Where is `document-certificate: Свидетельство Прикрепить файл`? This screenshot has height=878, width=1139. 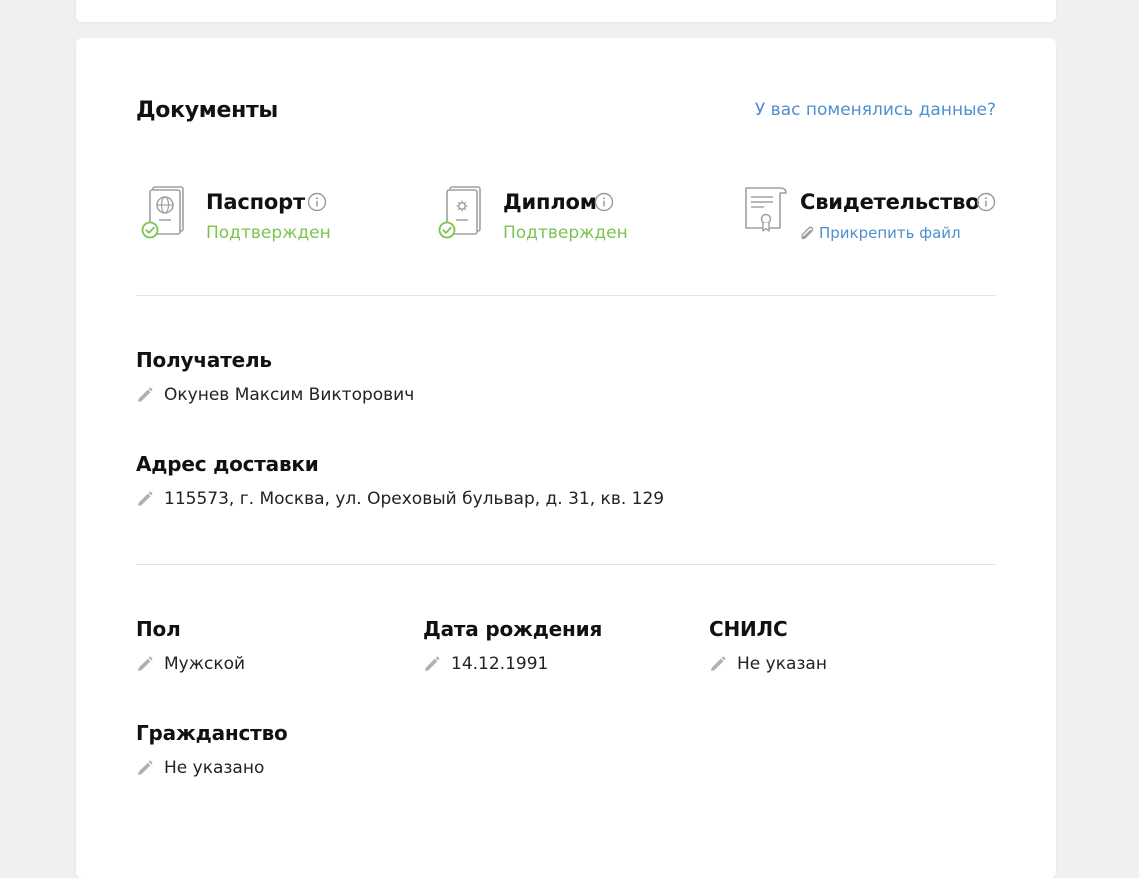
document-certificate: Свидетельство Прикрепить файл is located at coordinates (868, 214).